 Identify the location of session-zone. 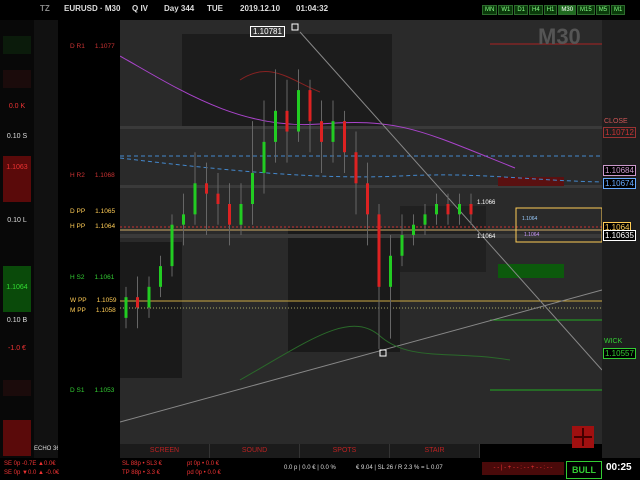
(443, 239).